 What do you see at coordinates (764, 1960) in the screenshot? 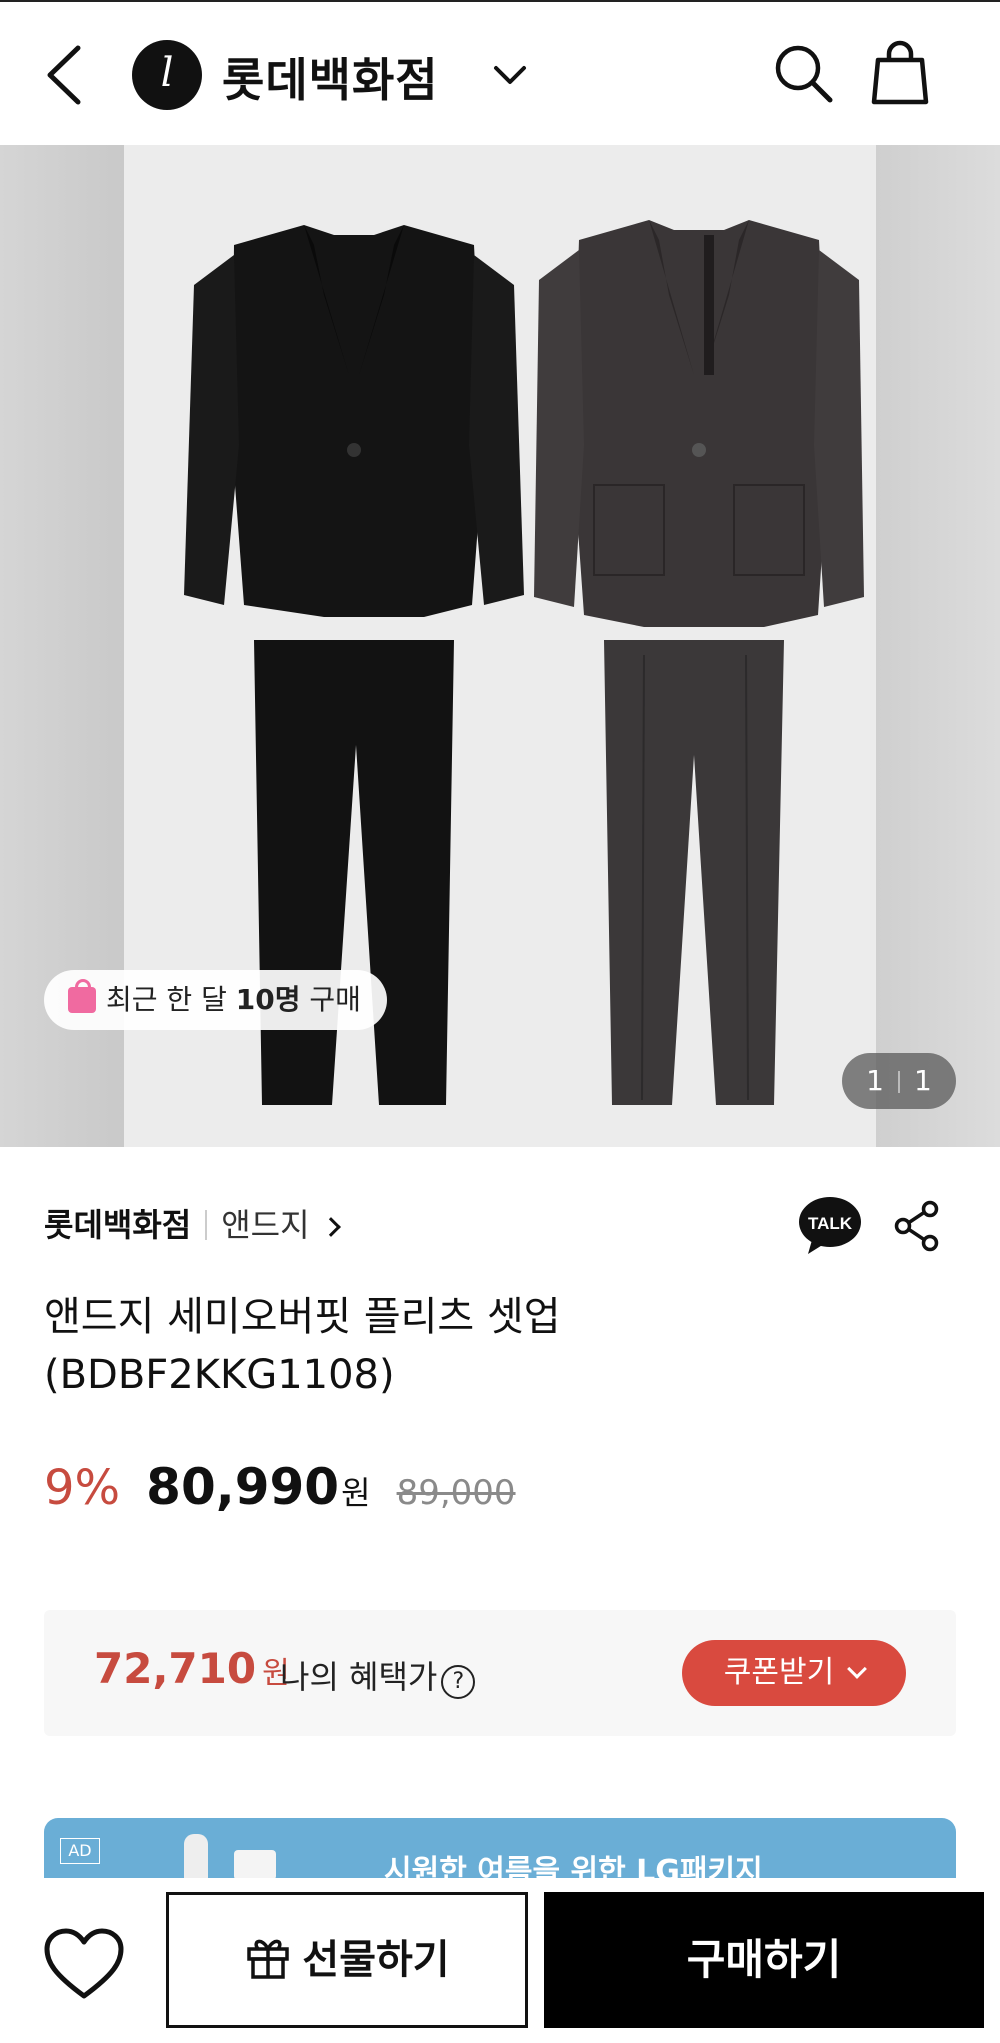
I see `buy-button: 구매하기` at bounding box center [764, 1960].